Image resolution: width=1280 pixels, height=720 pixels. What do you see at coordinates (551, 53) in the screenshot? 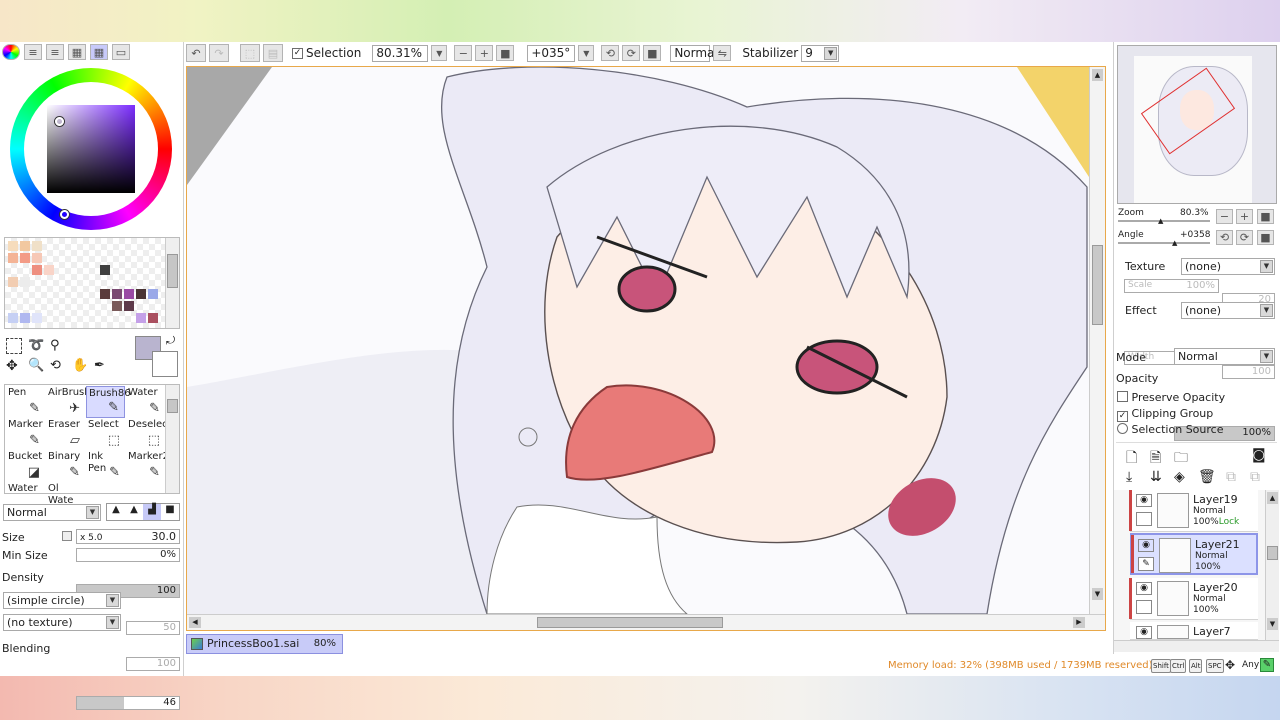
I see `angle-select: +035°` at bounding box center [551, 53].